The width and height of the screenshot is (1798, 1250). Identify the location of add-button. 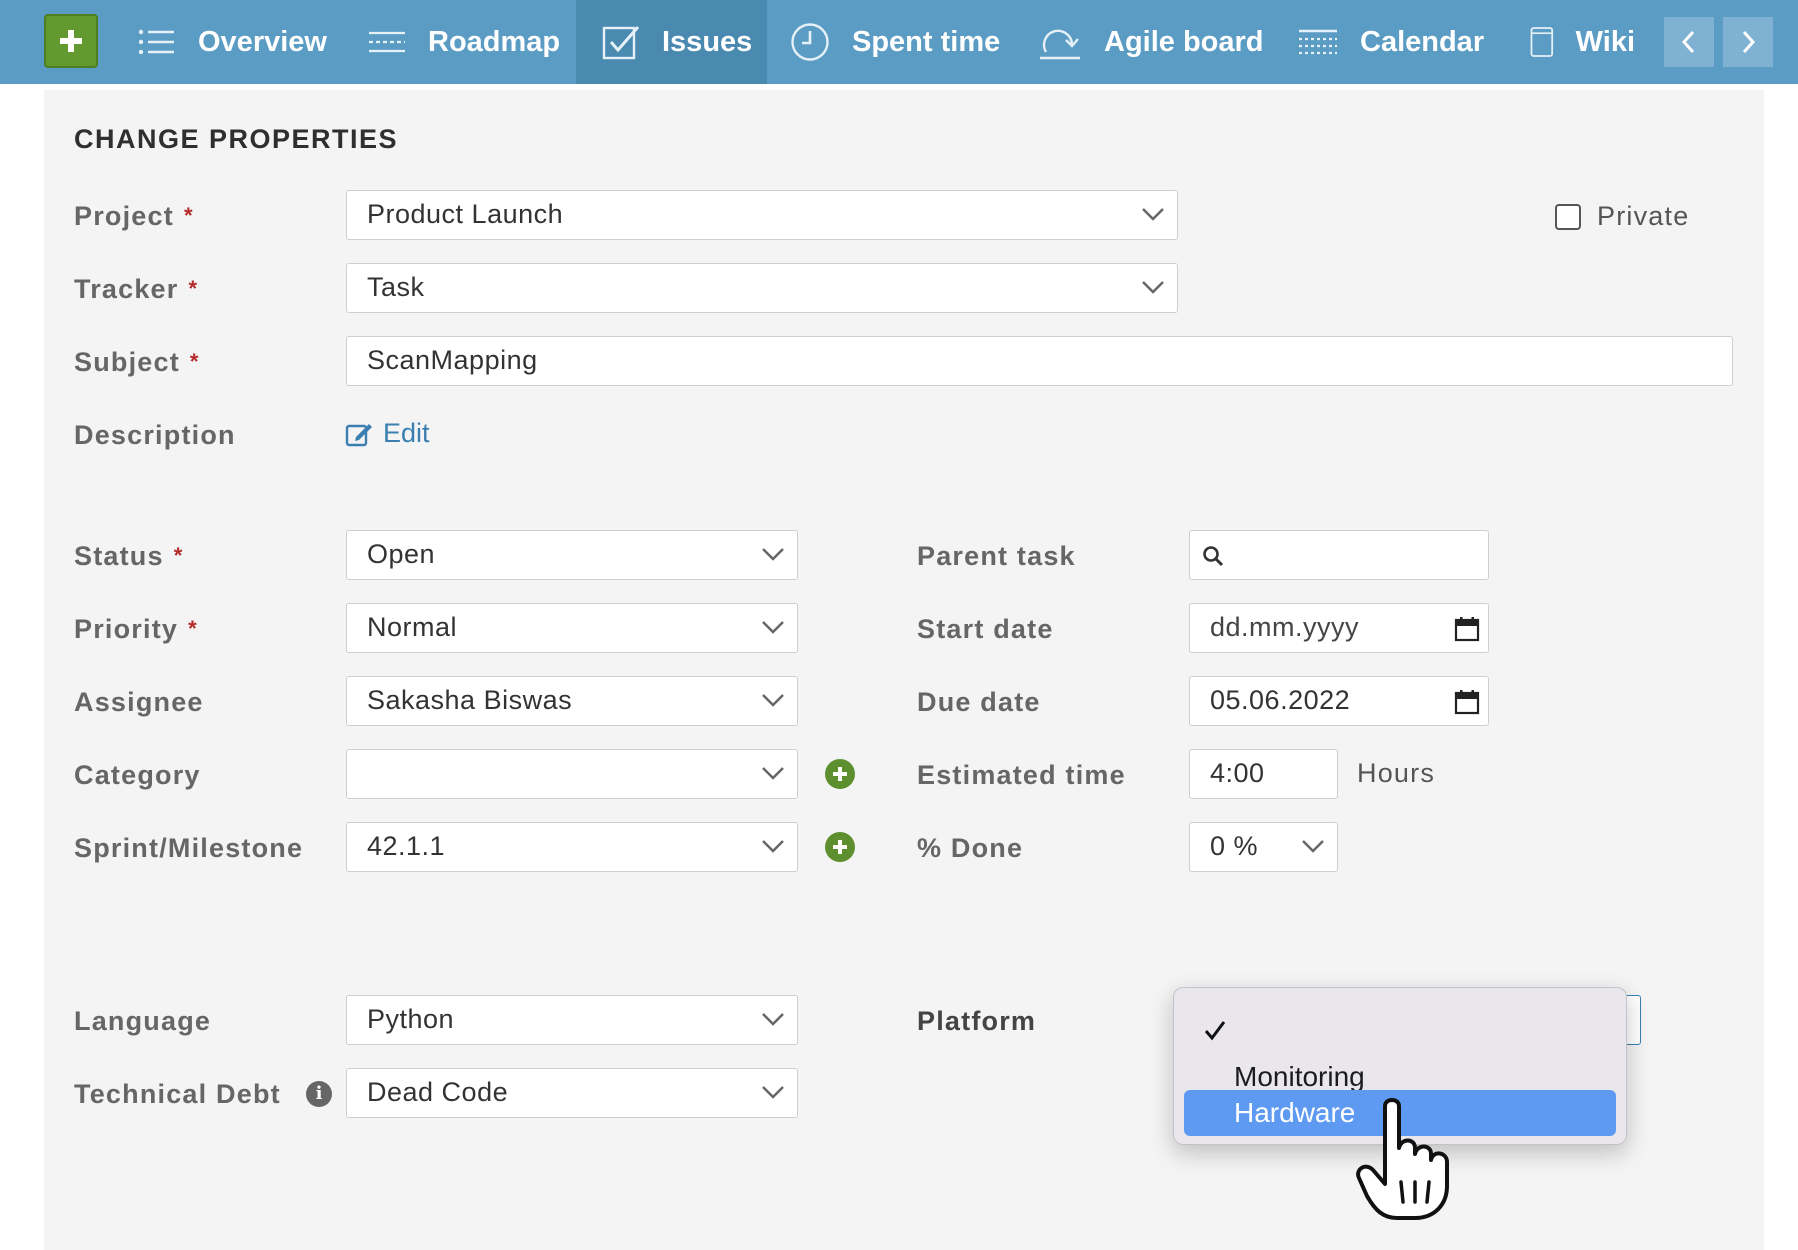
(71, 41).